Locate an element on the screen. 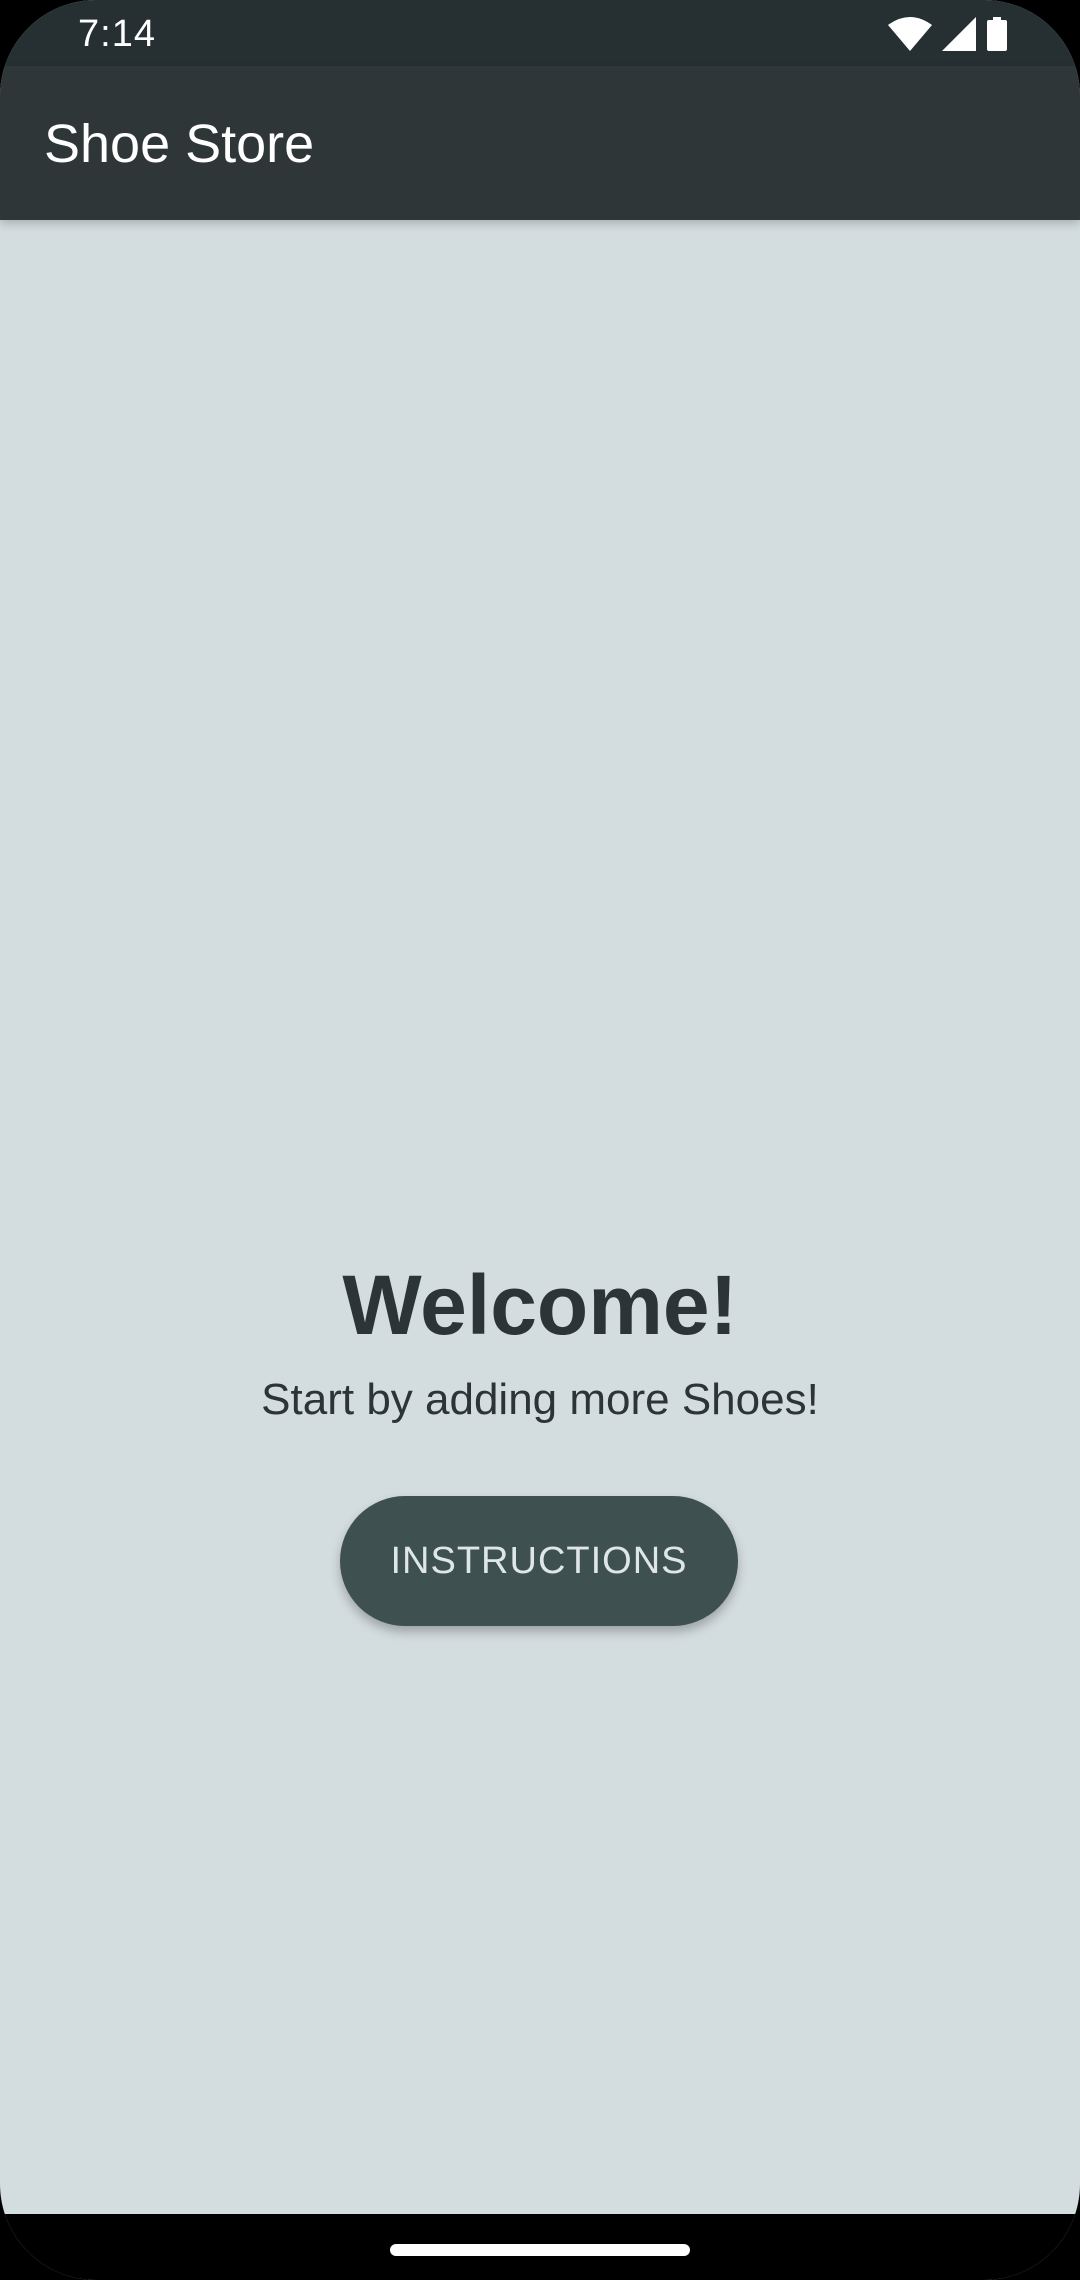 The width and height of the screenshot is (1080, 2280). app-bar: Shoe Store is located at coordinates (540, 143).